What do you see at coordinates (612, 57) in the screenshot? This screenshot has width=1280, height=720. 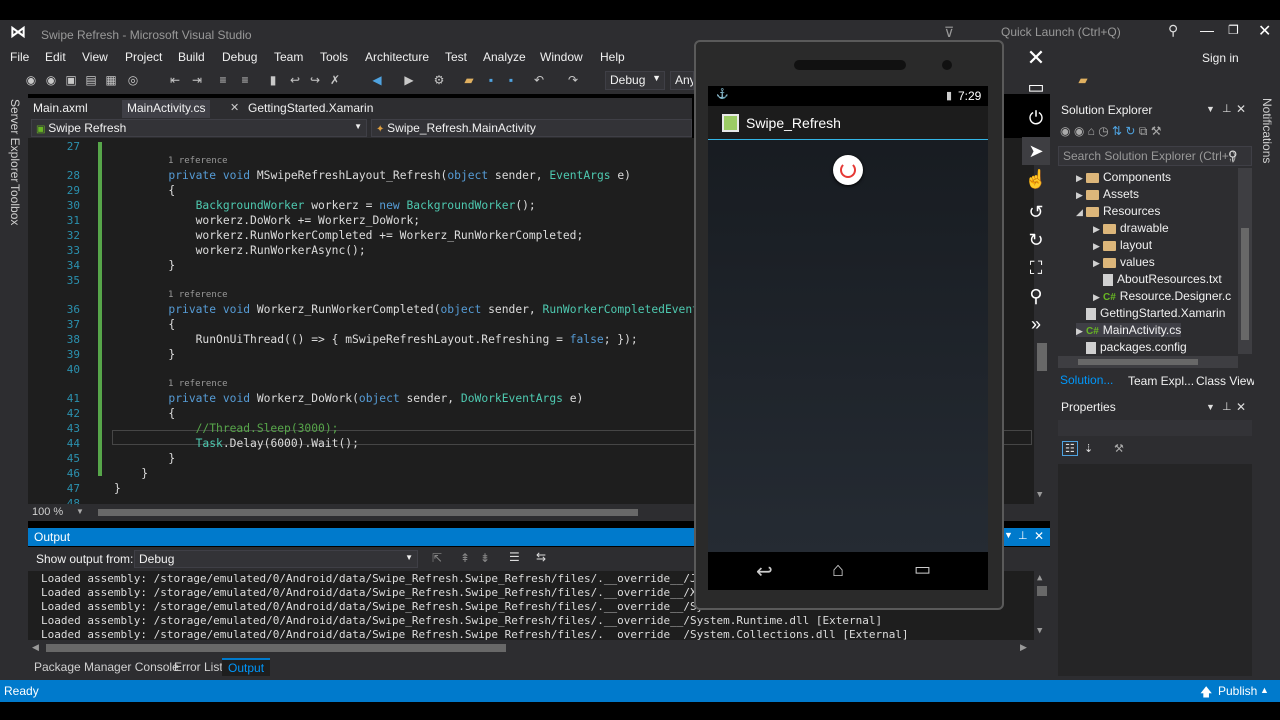 I see `menu-help: Help` at bounding box center [612, 57].